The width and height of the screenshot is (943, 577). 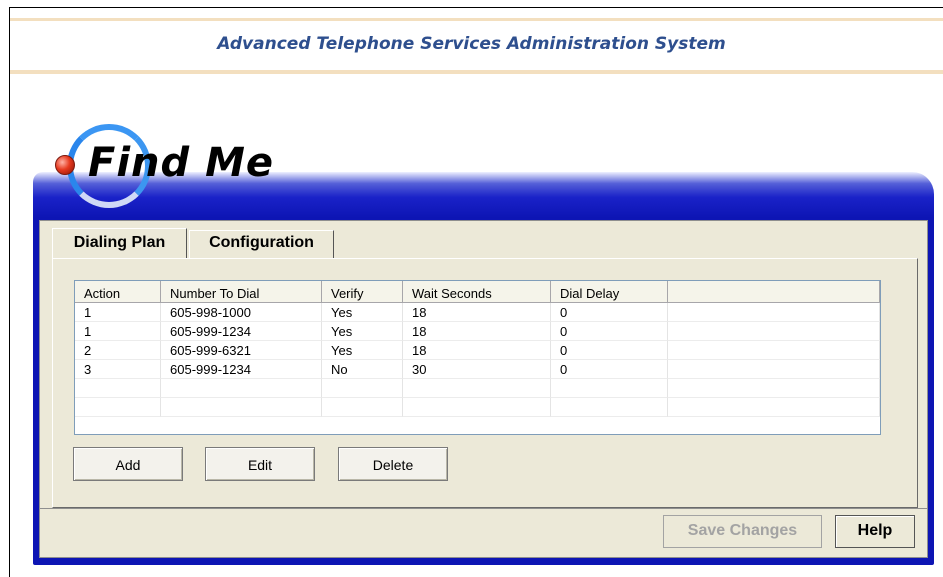 What do you see at coordinates (128, 464) in the screenshot?
I see `add-button: Add` at bounding box center [128, 464].